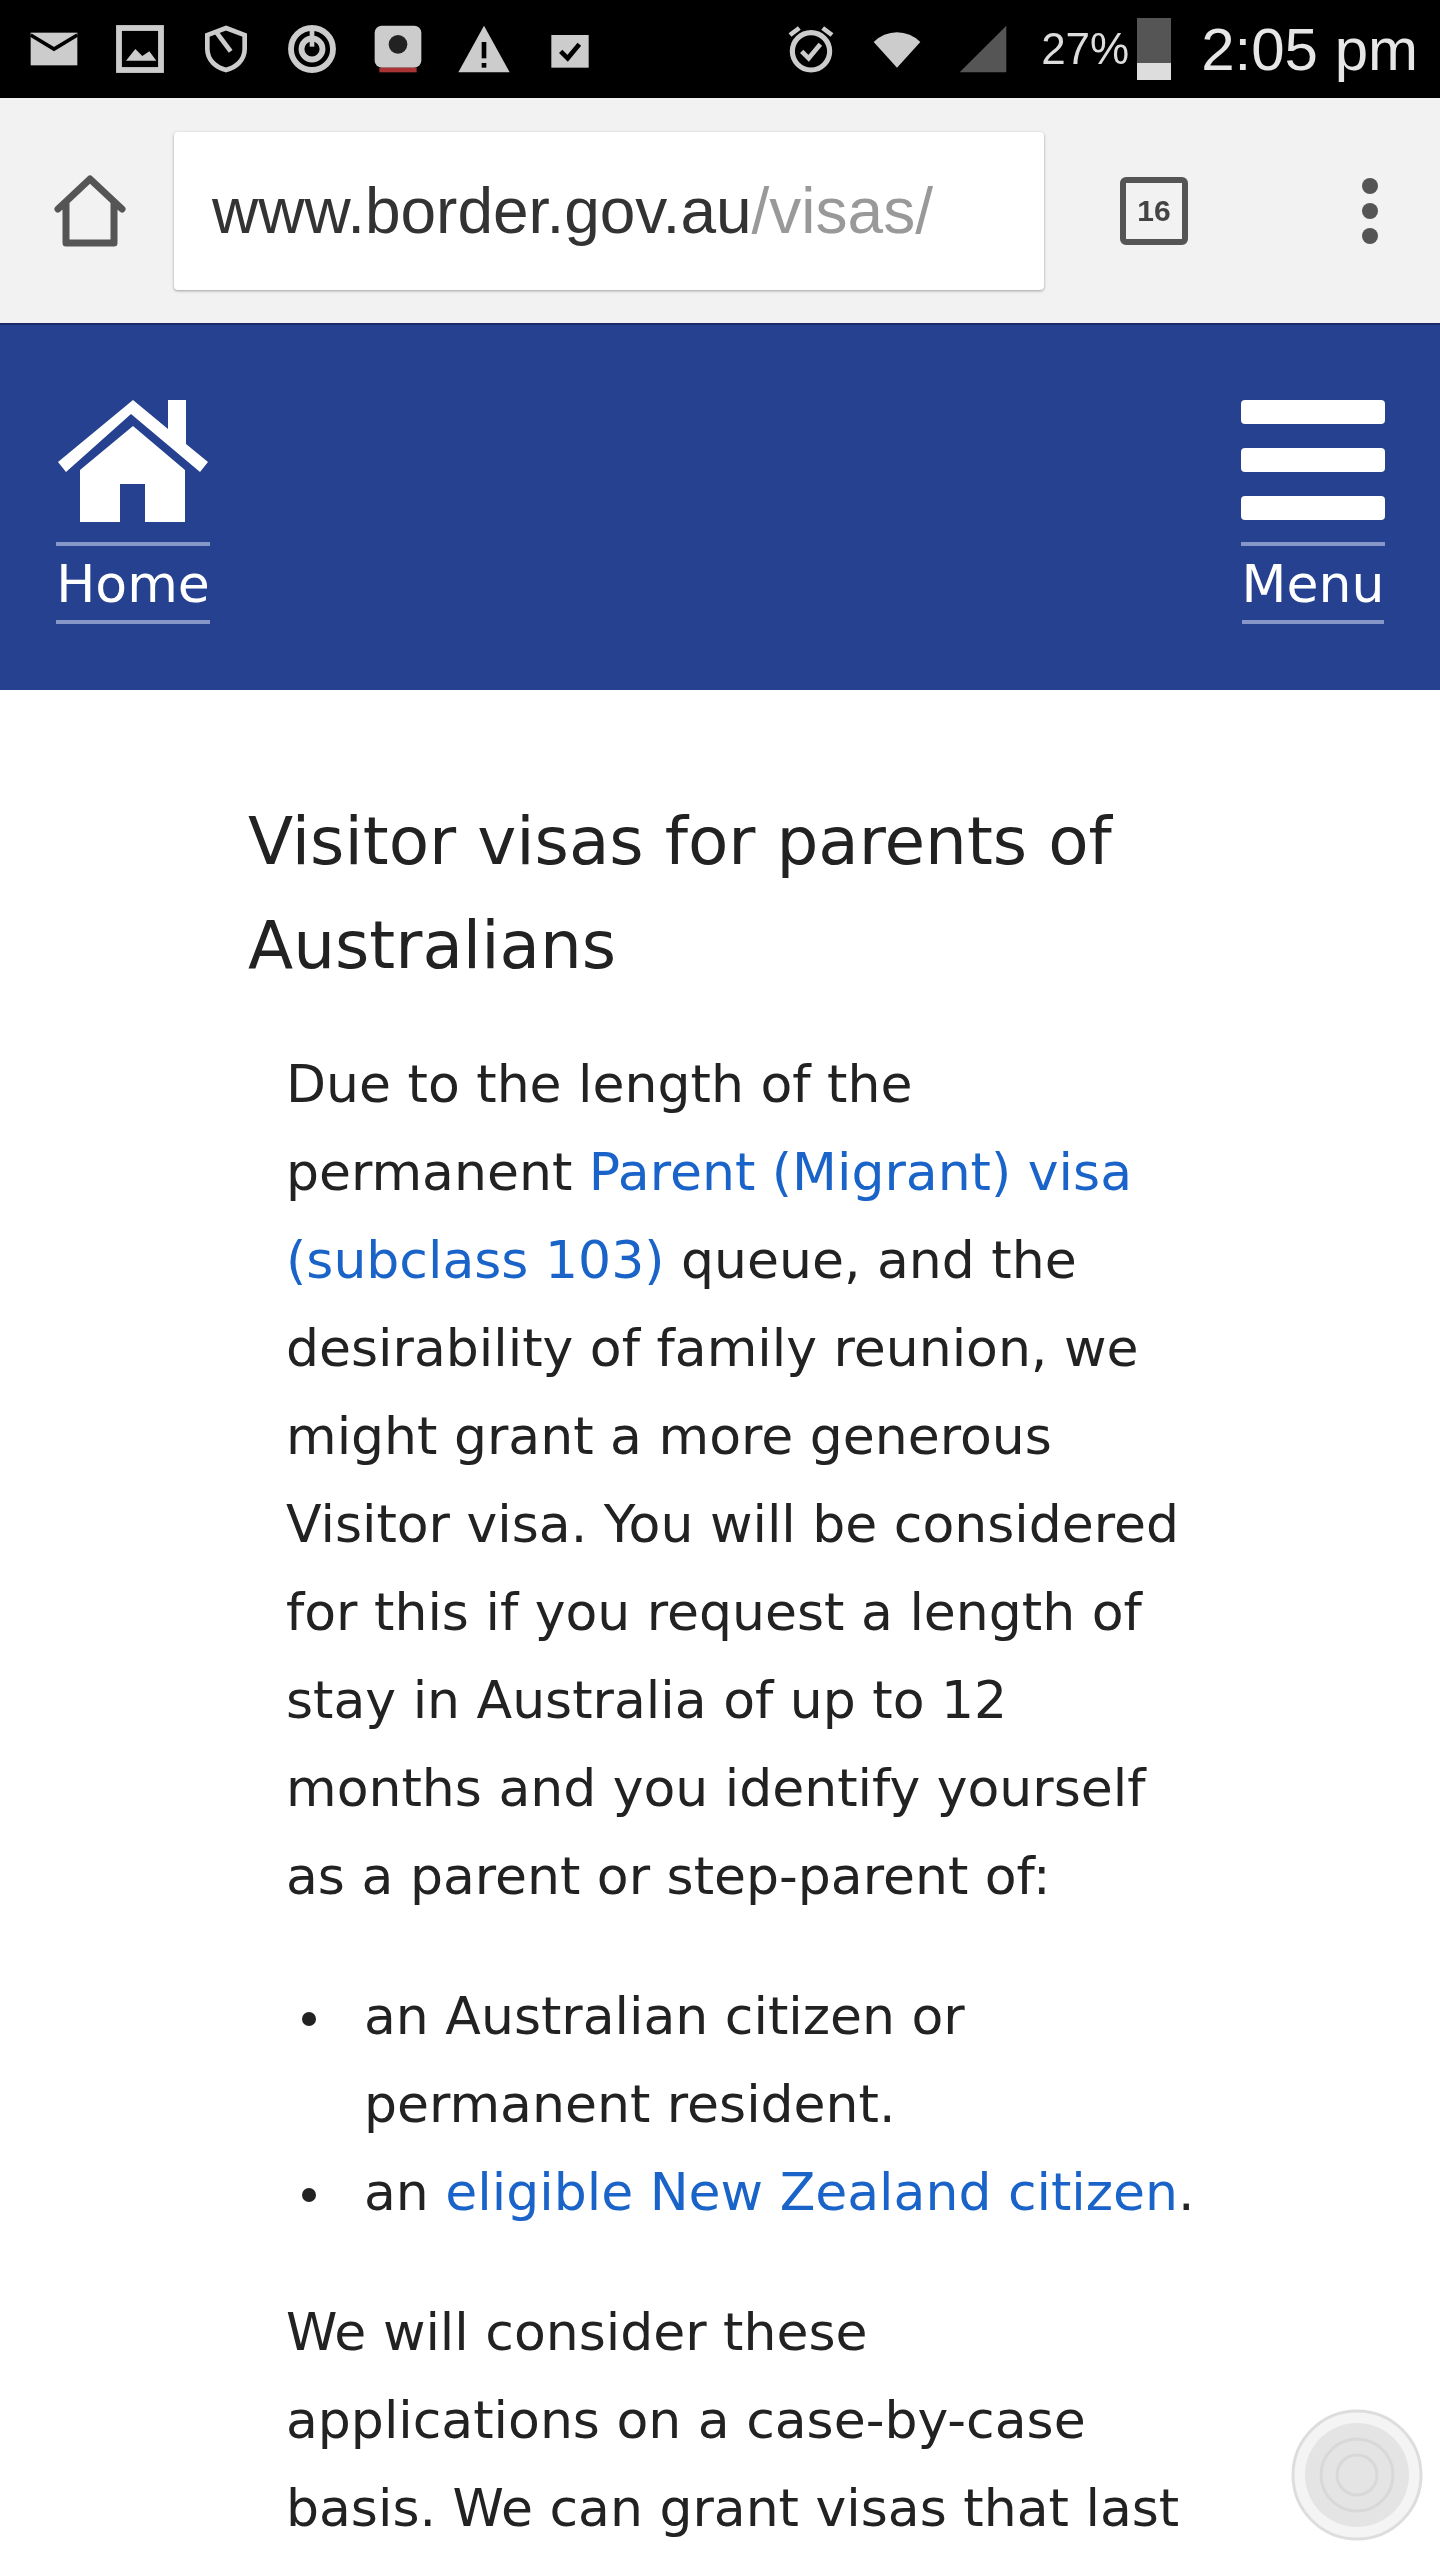  I want to click on closing-paragraph: We will consider these applications on a case-by-case basis. We can grant visas that last, so click(733, 2420).